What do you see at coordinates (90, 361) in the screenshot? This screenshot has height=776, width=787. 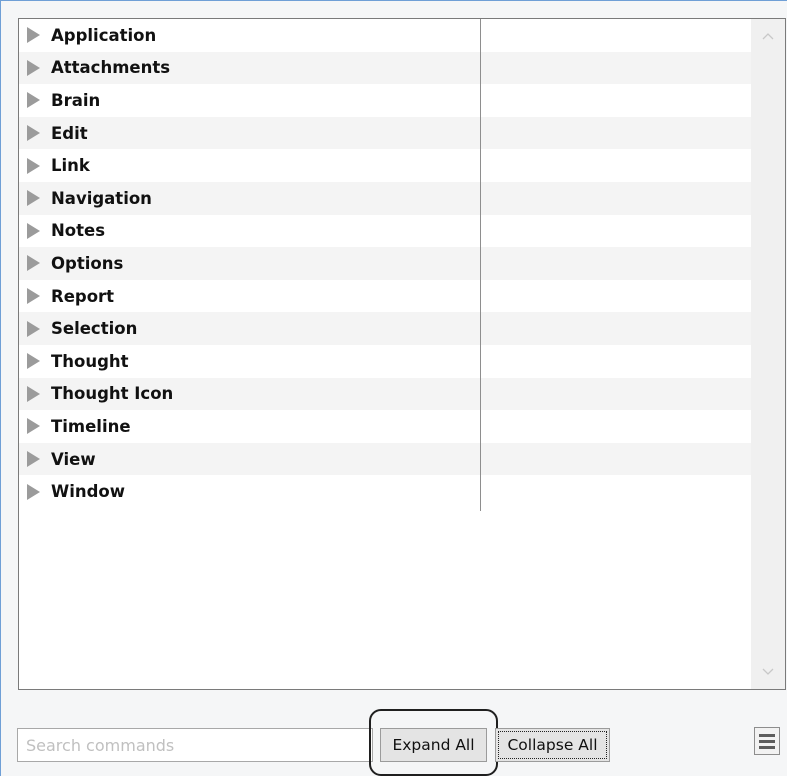 I see `tree-item-label: Thought` at bounding box center [90, 361].